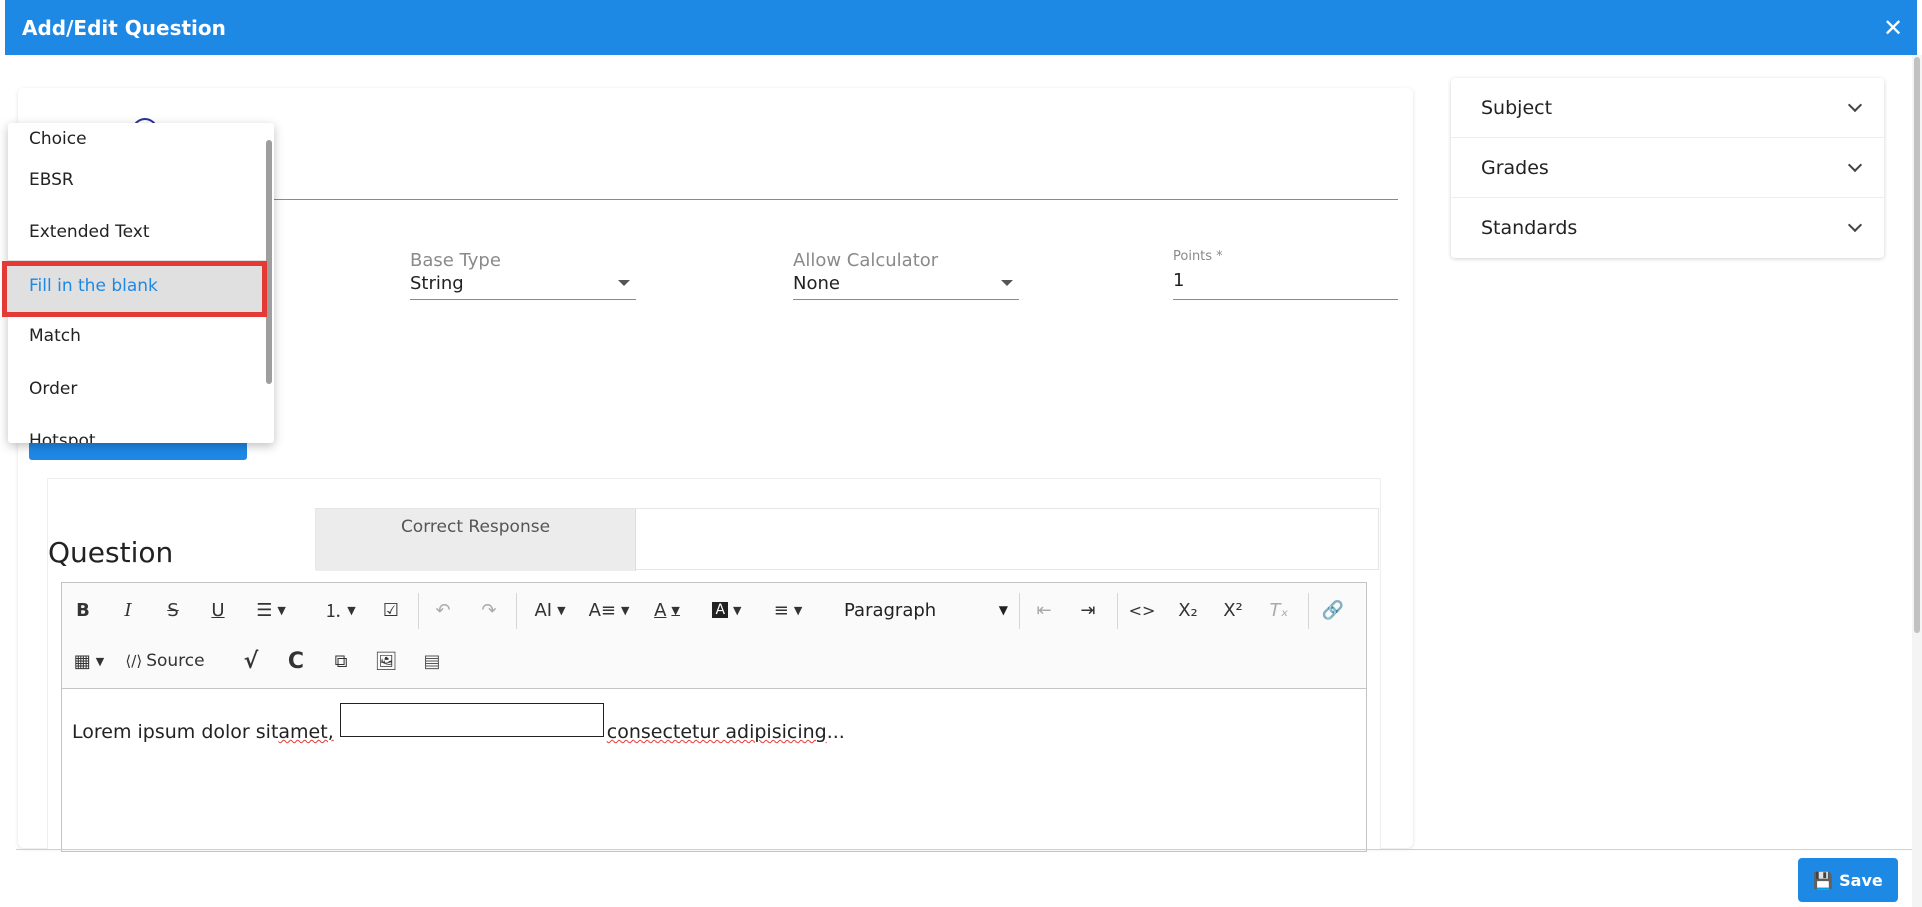 This screenshot has height=907, width=1922. What do you see at coordinates (1917, 345) in the screenshot?
I see `page-scrollbar-thumb` at bounding box center [1917, 345].